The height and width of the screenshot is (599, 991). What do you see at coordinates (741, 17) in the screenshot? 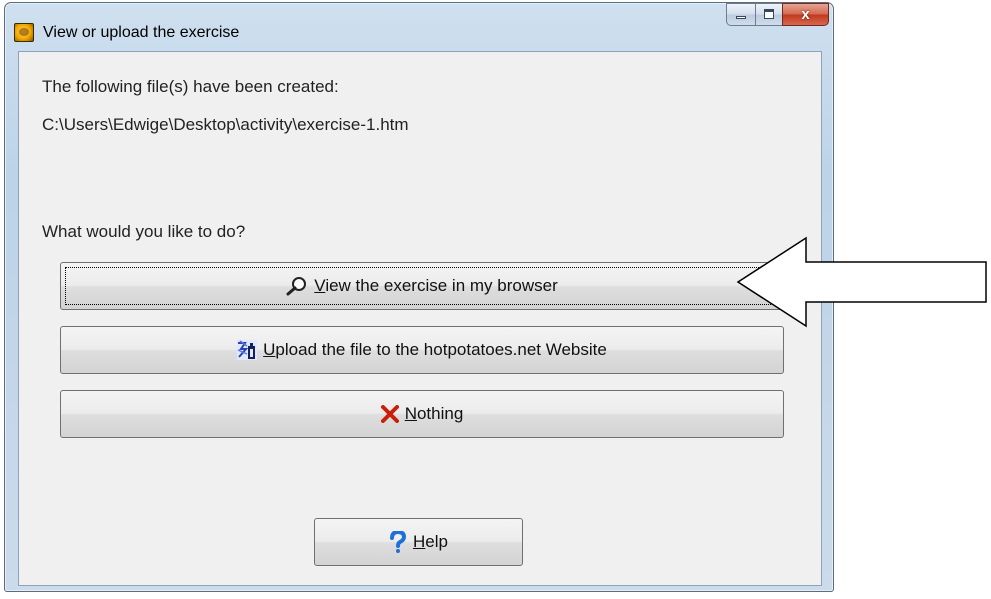
I see `minimize-icon` at bounding box center [741, 17].